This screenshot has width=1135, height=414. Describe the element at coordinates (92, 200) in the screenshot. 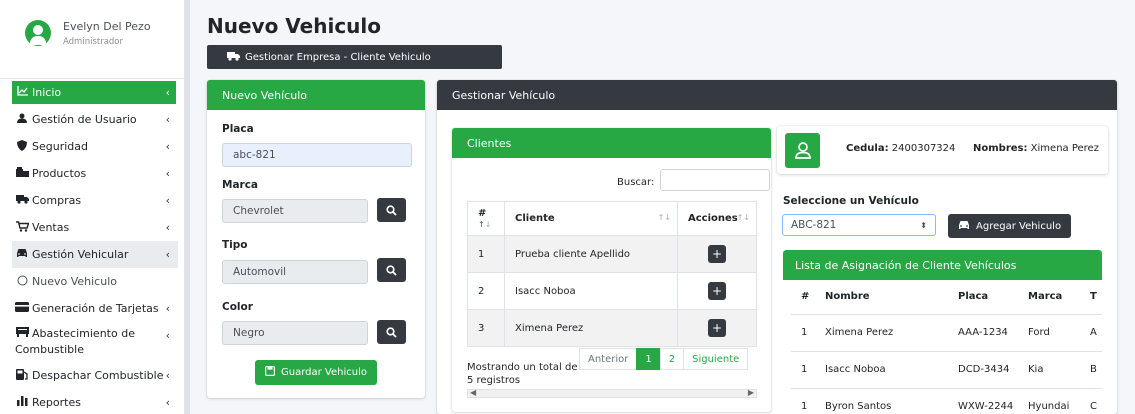

I see `sidebar-item-compras: Compras ‹` at that location.